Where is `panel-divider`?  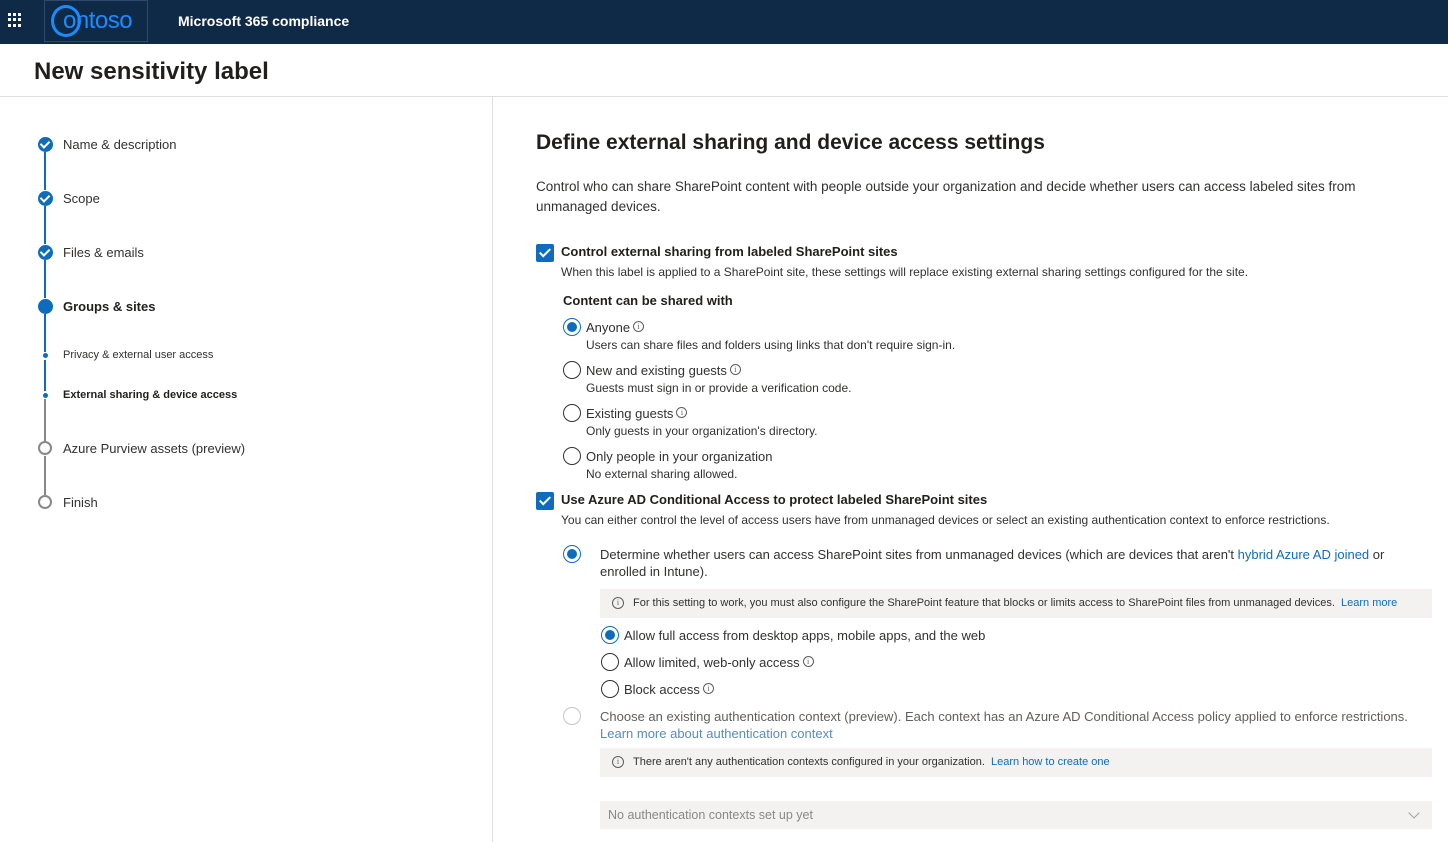
panel-divider is located at coordinates (492, 469).